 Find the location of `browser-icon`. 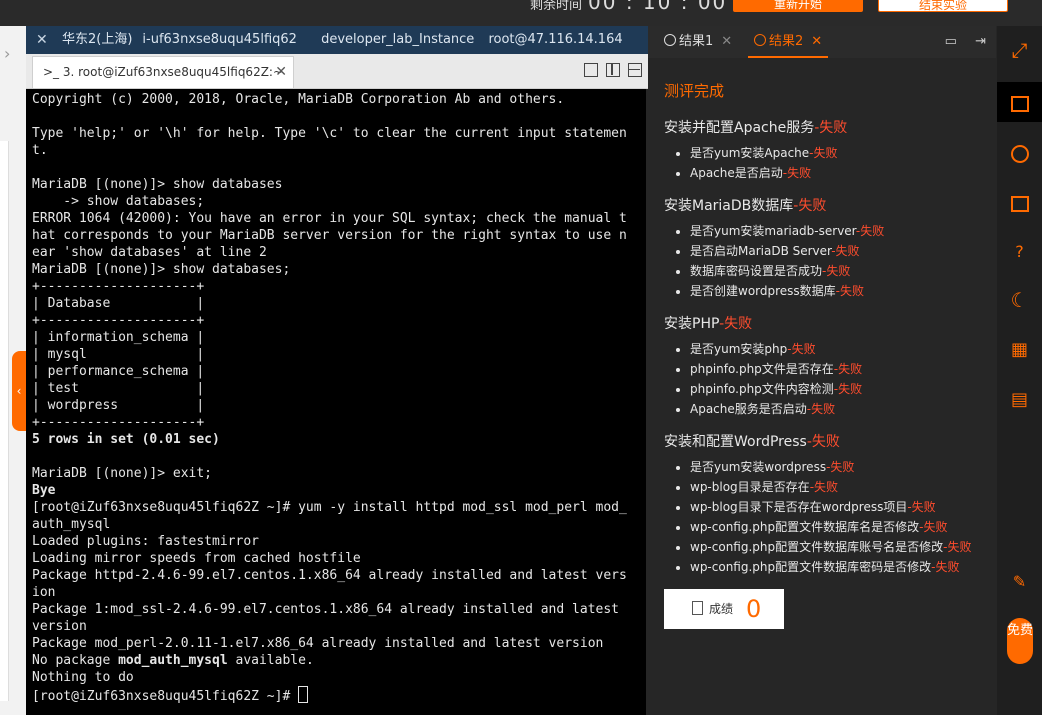

browser-icon is located at coordinates (1019, 152).